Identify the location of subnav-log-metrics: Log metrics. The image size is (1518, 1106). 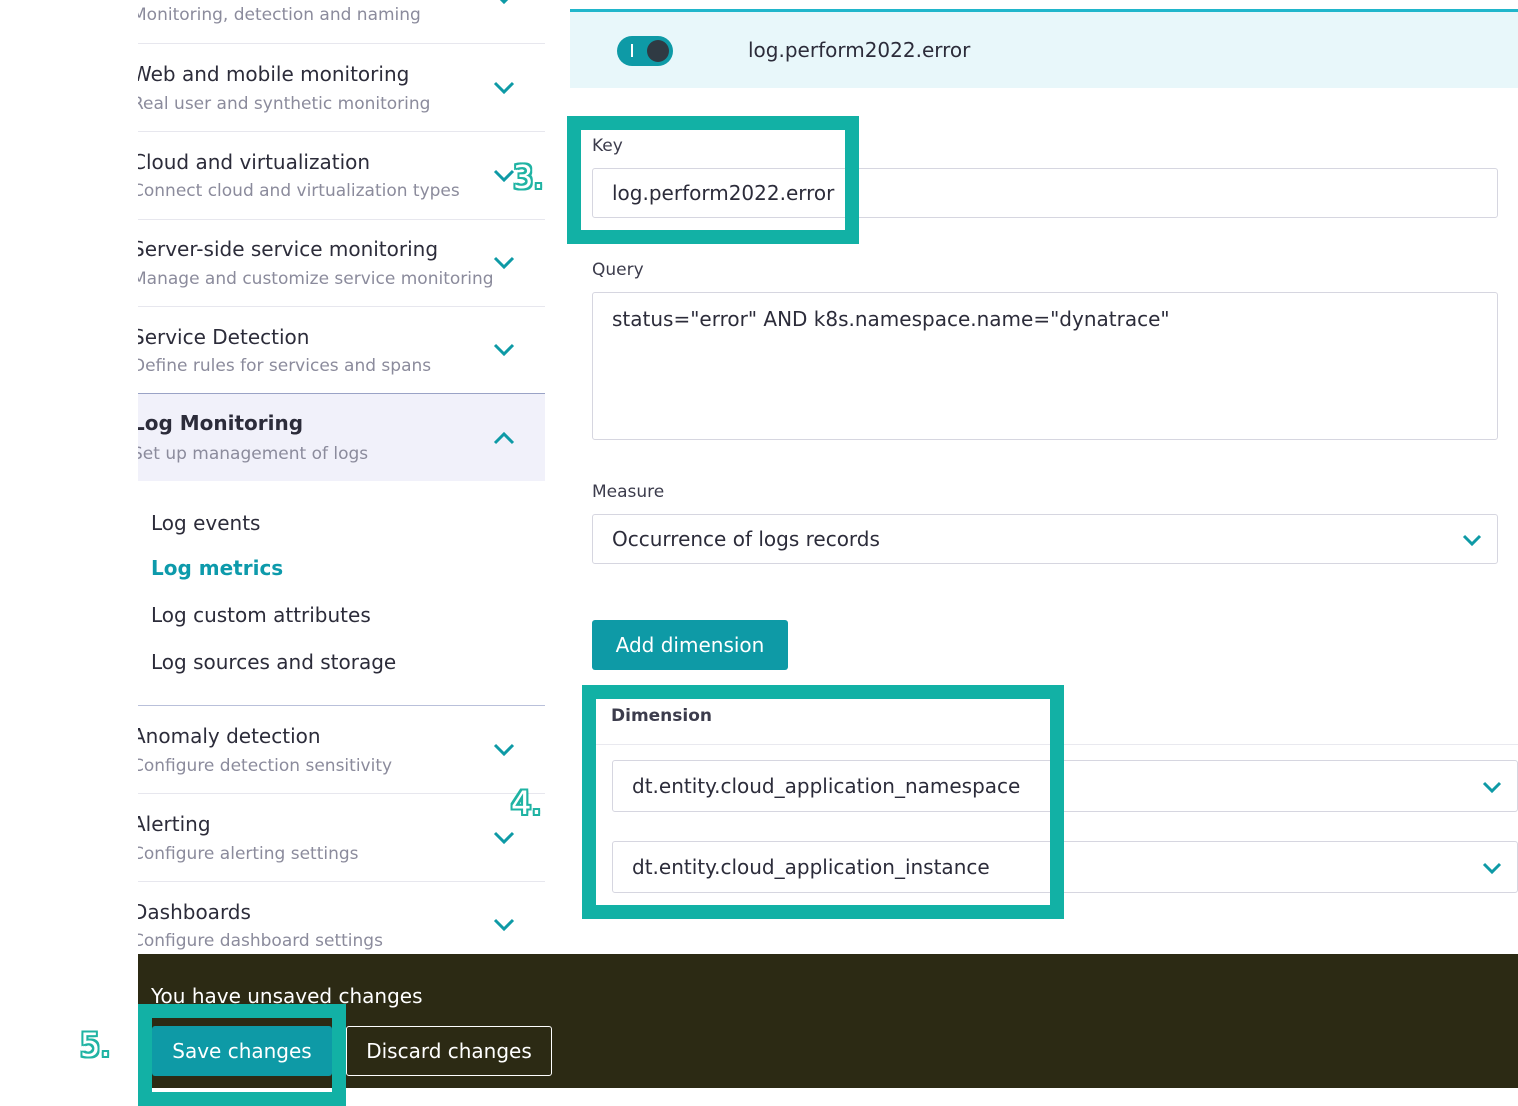
(217, 568).